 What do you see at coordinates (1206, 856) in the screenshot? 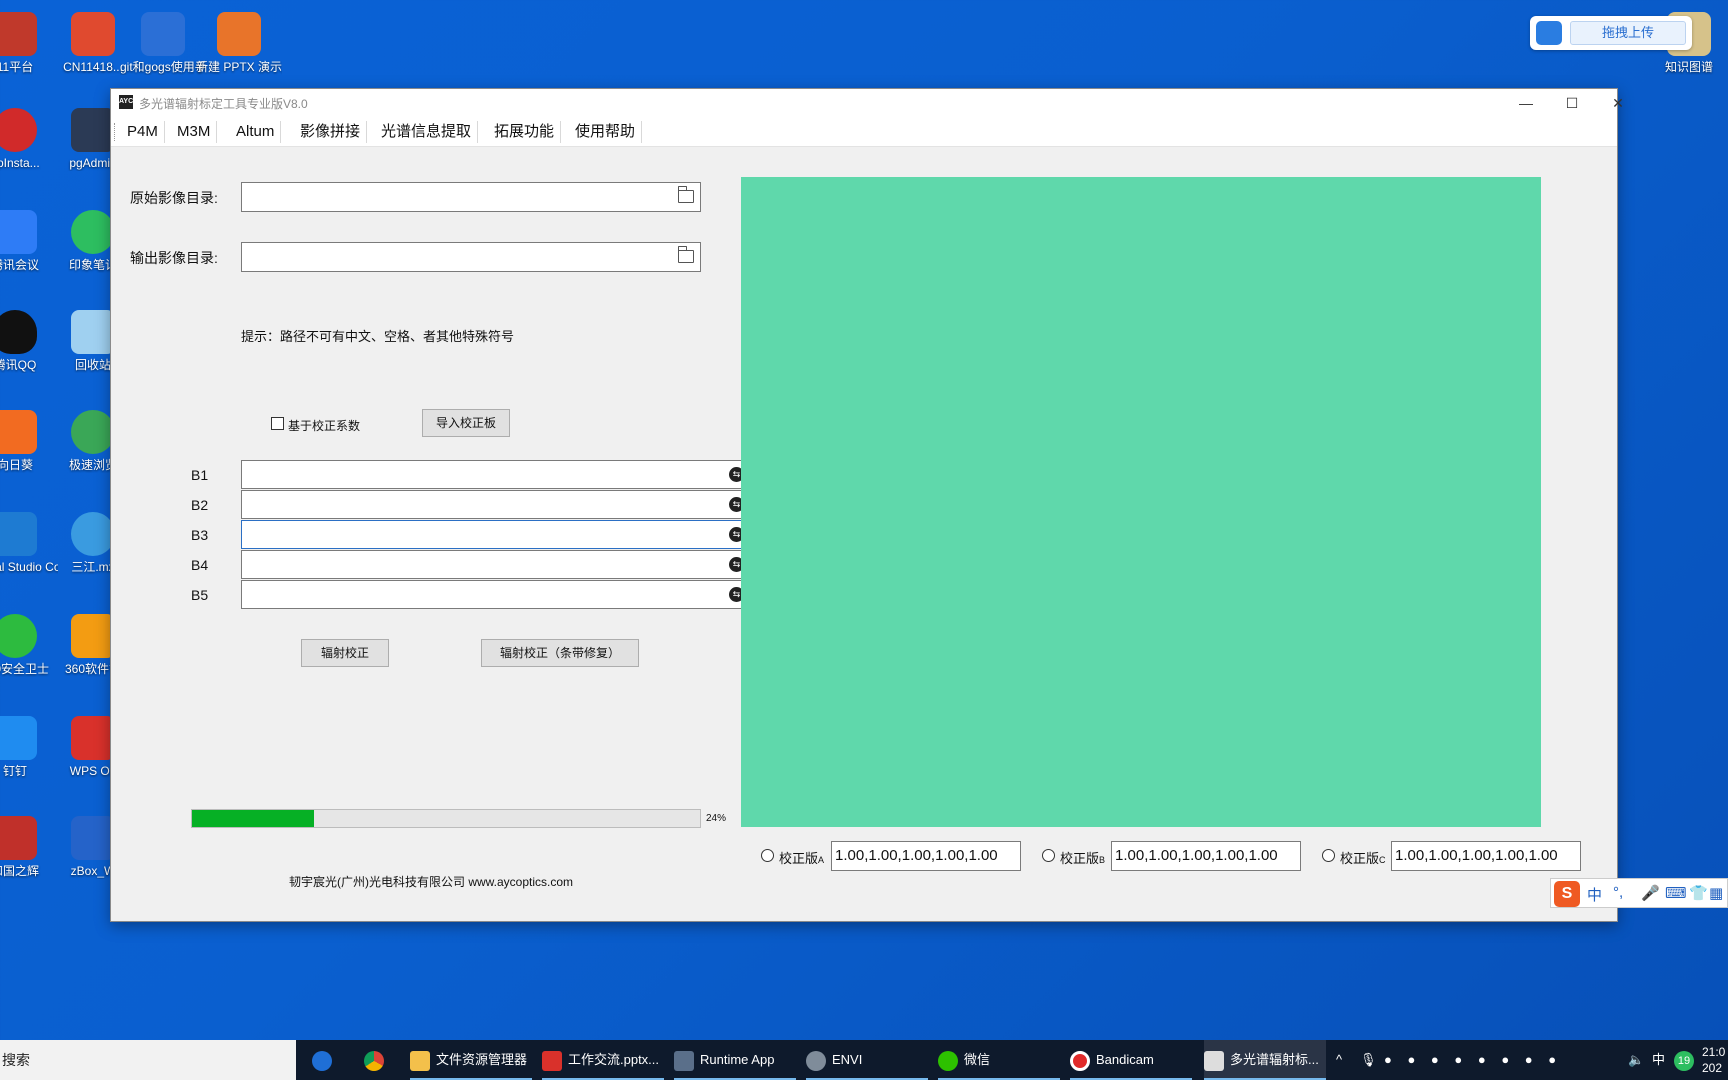
I see `calibration-board-b-input: 1.00,1.00,1.00,1.00,1.00` at bounding box center [1206, 856].